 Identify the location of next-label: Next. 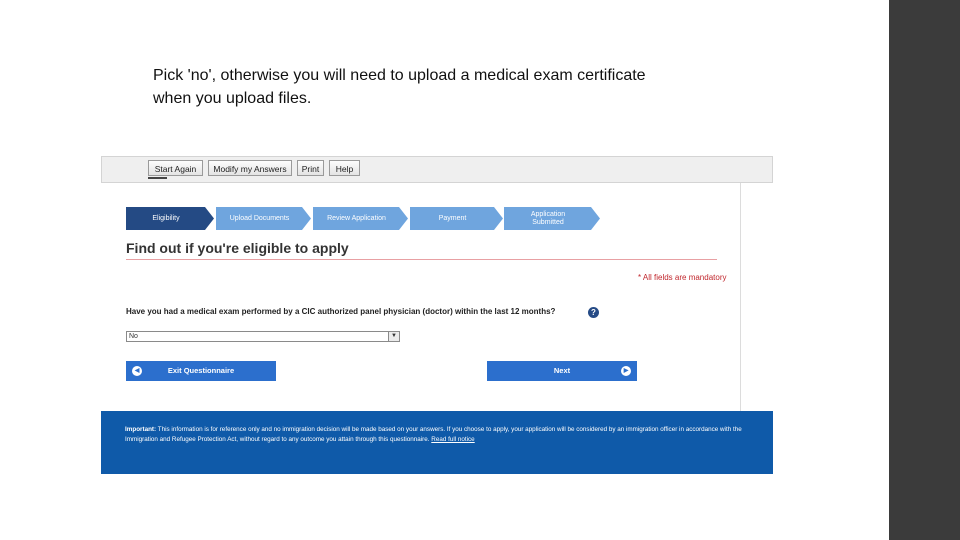
(562, 370).